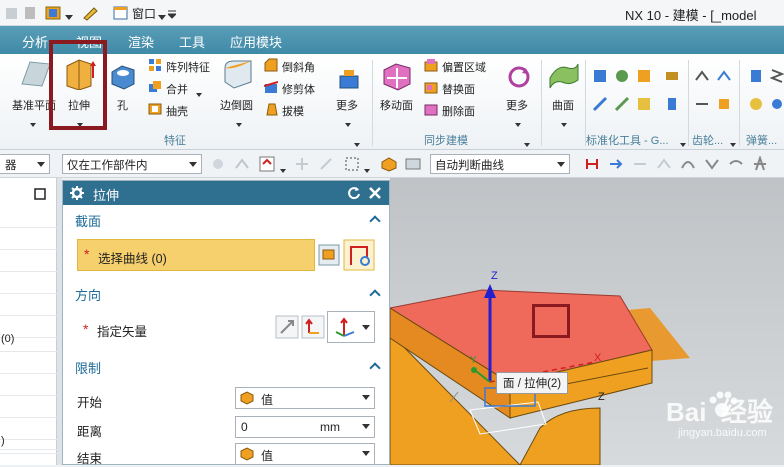 The width and height of the screenshot is (784, 467). I want to click on section-header: 方向, so click(226, 296).